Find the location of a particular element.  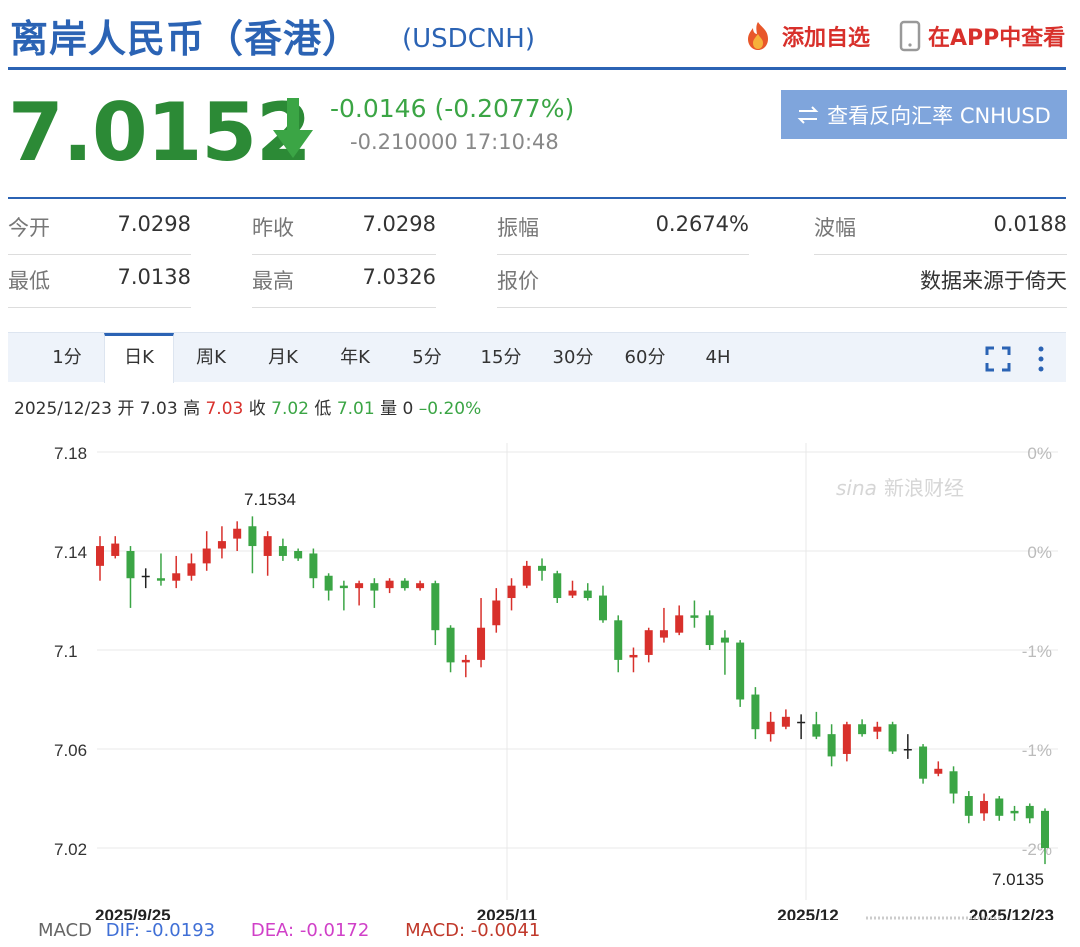

macd-value: MACD: -0.0041 is located at coordinates (473, 930).